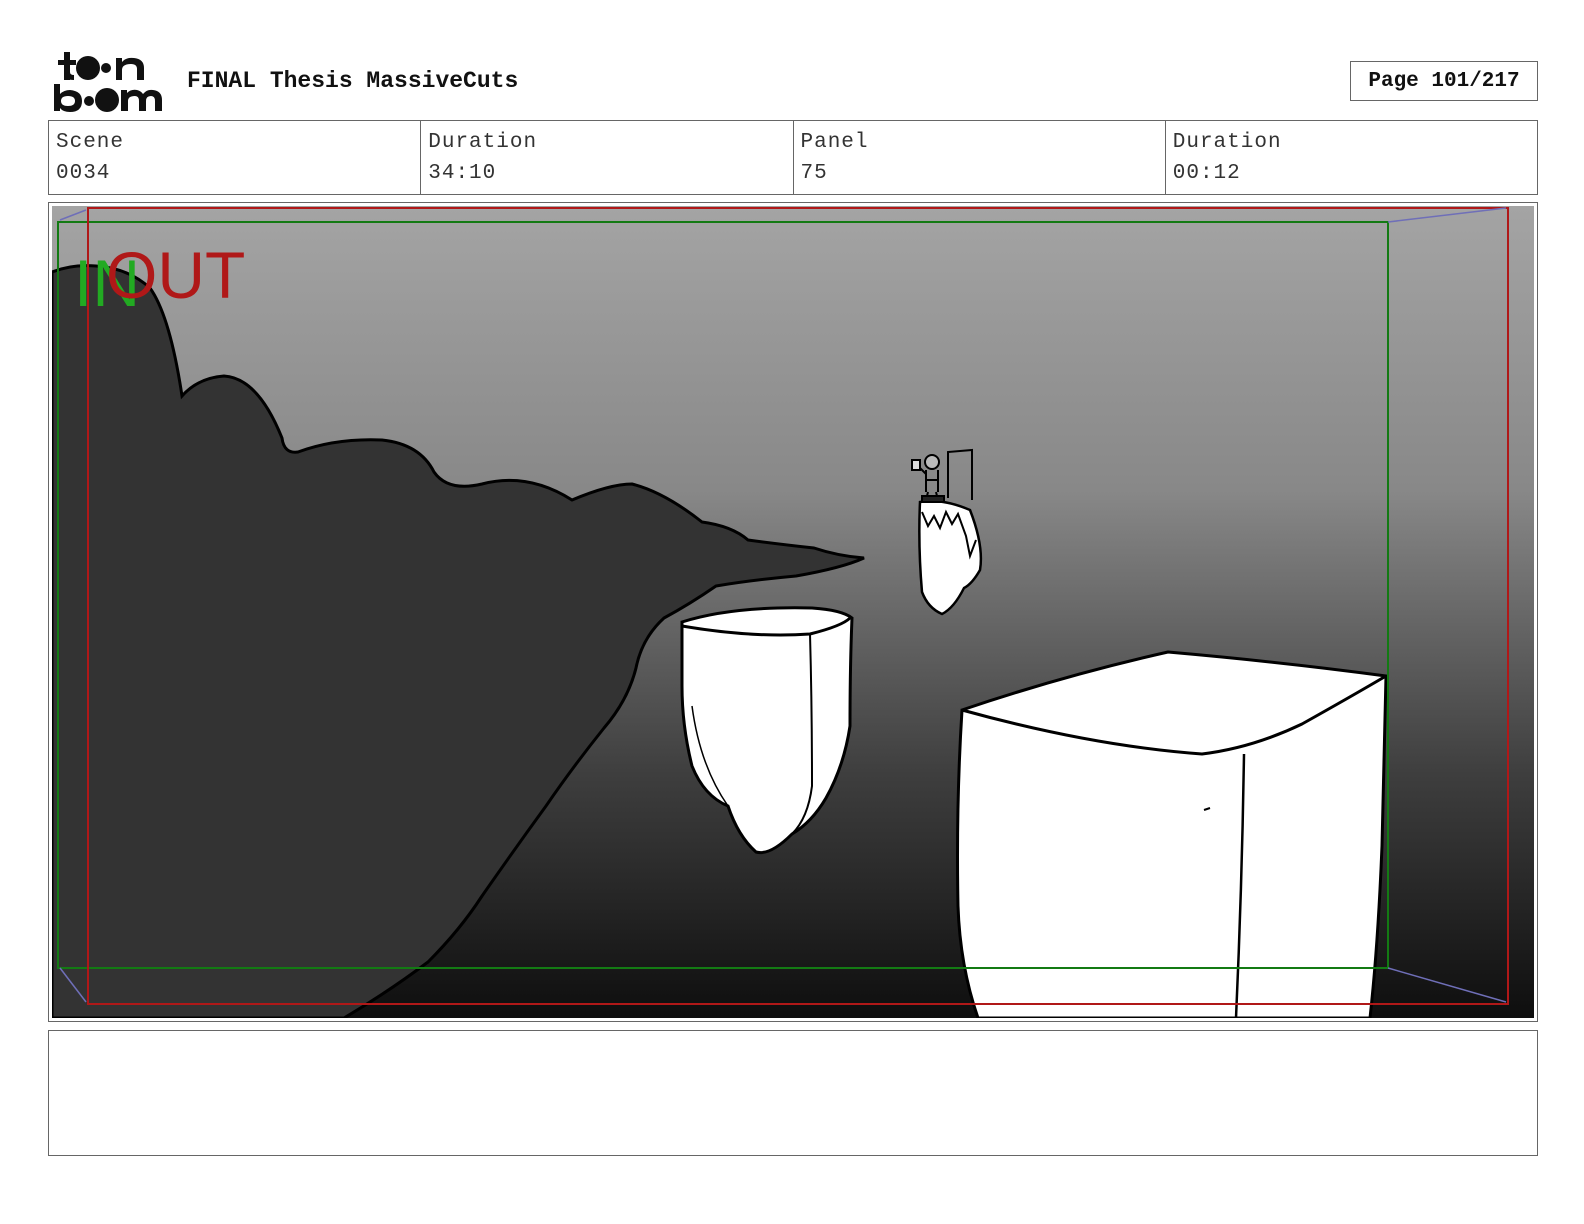  What do you see at coordinates (834, 142) in the screenshot?
I see `panel-label: Panel` at bounding box center [834, 142].